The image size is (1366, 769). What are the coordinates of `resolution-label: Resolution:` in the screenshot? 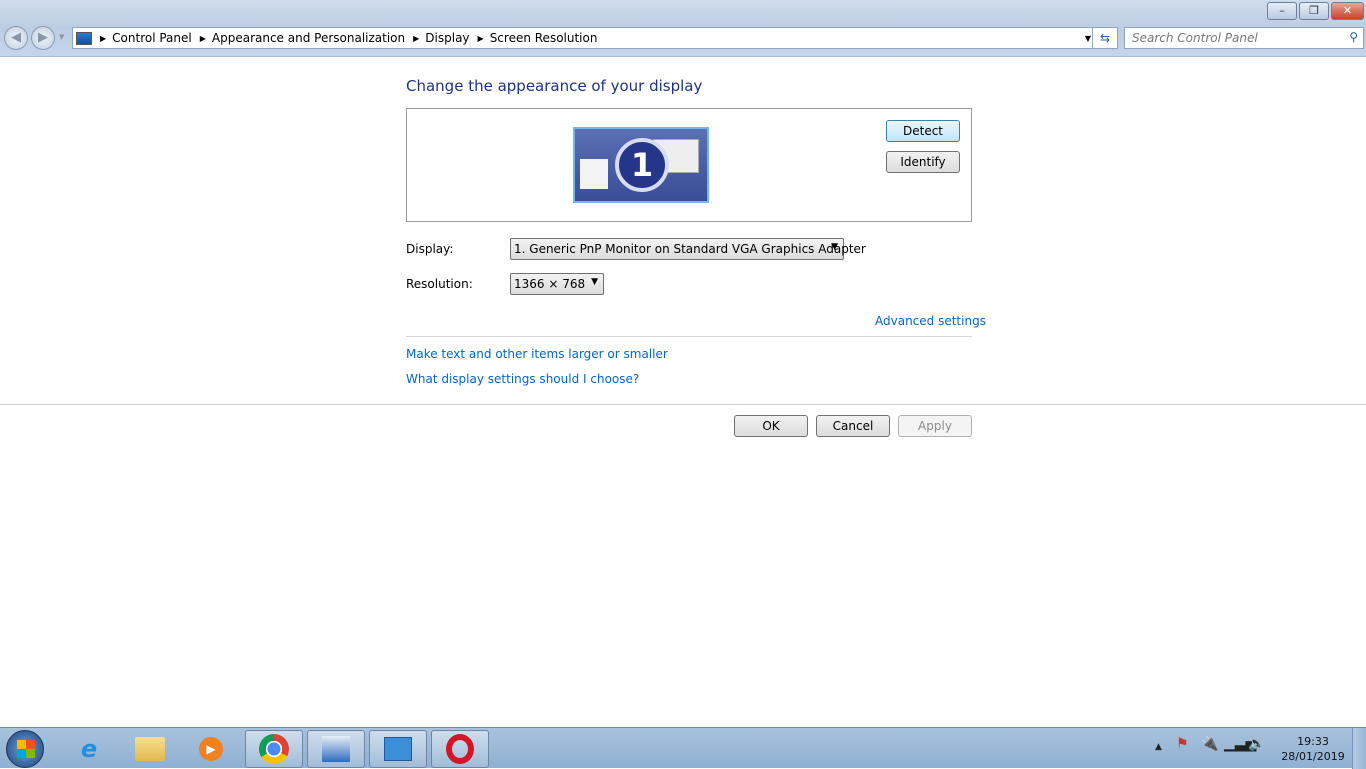 It's located at (439, 284).